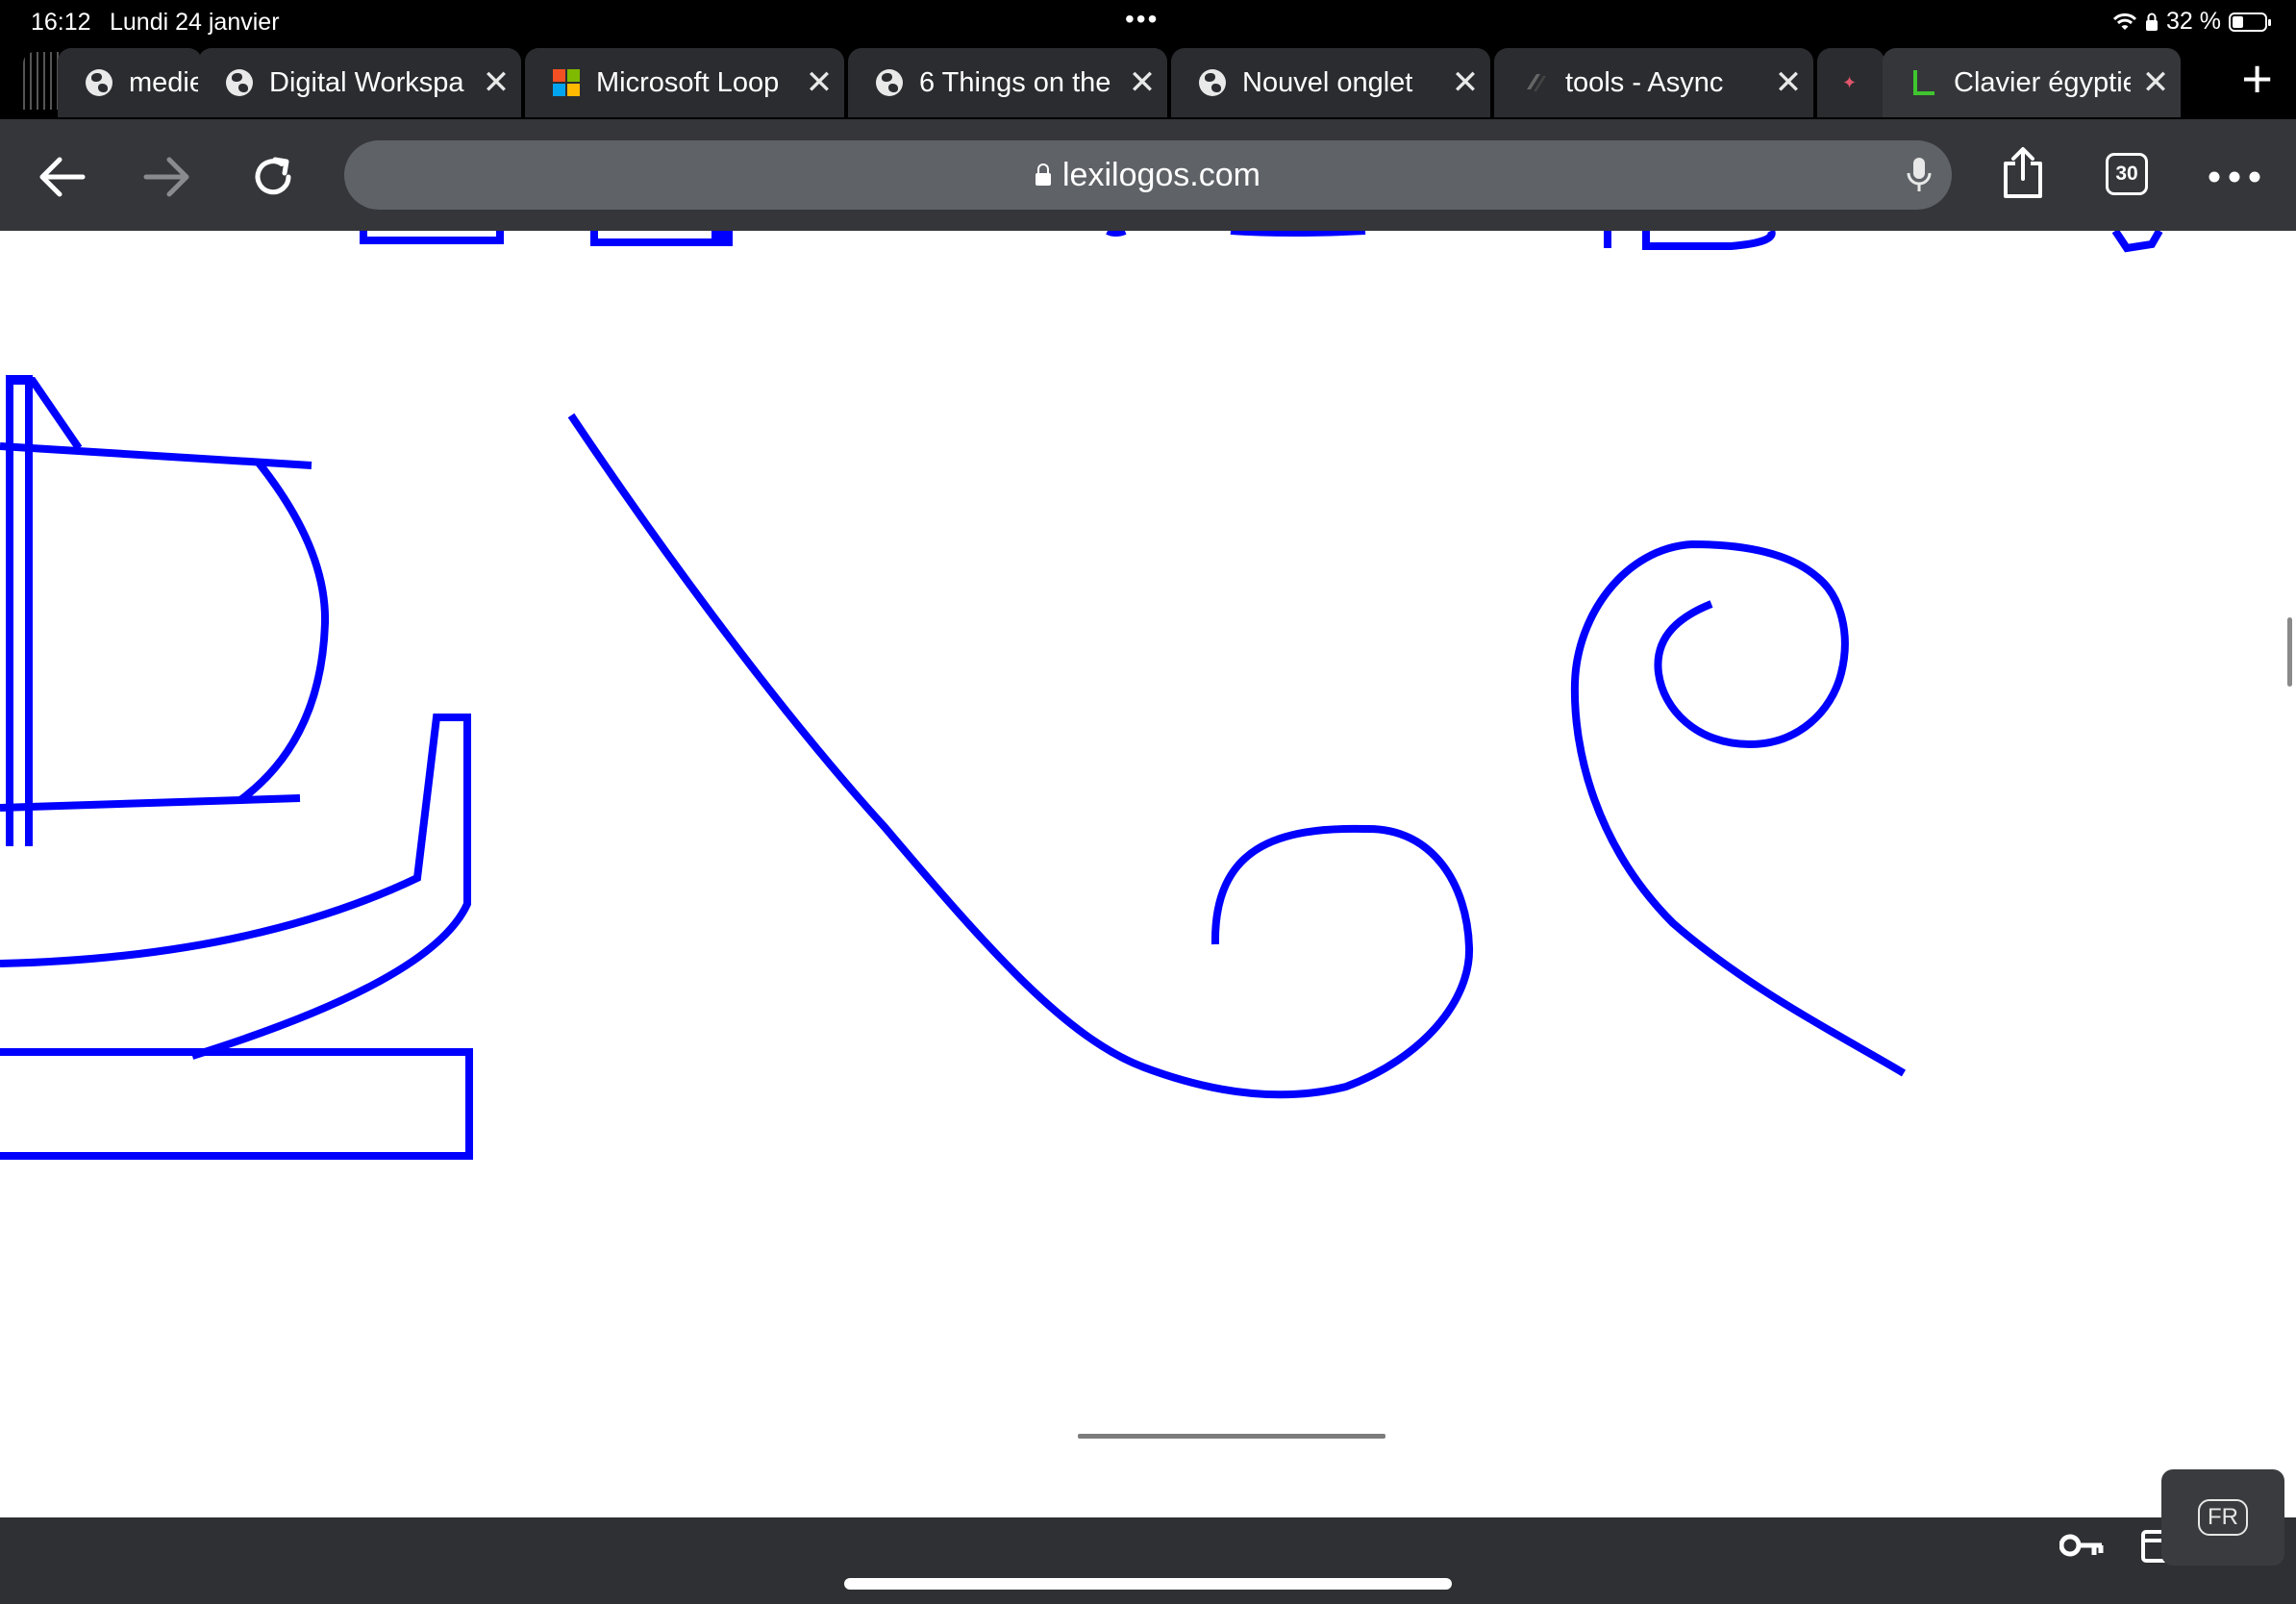  I want to click on hieroglyph-partial-top-row, so click(1261, 242).